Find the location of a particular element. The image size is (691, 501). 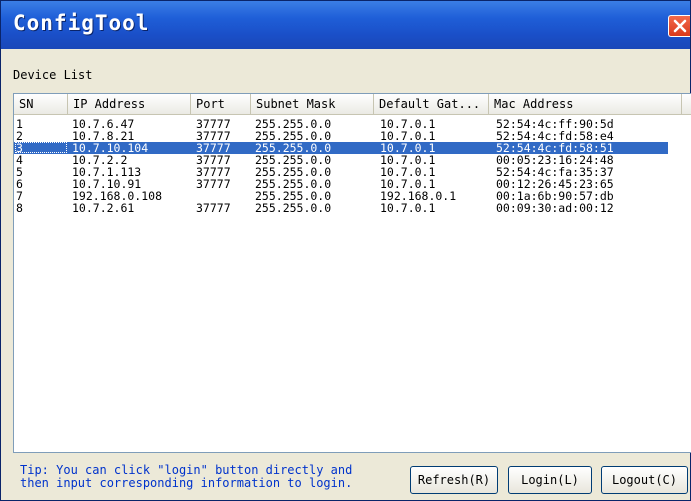

refresh-button: Refresh(R) is located at coordinates (454, 480).